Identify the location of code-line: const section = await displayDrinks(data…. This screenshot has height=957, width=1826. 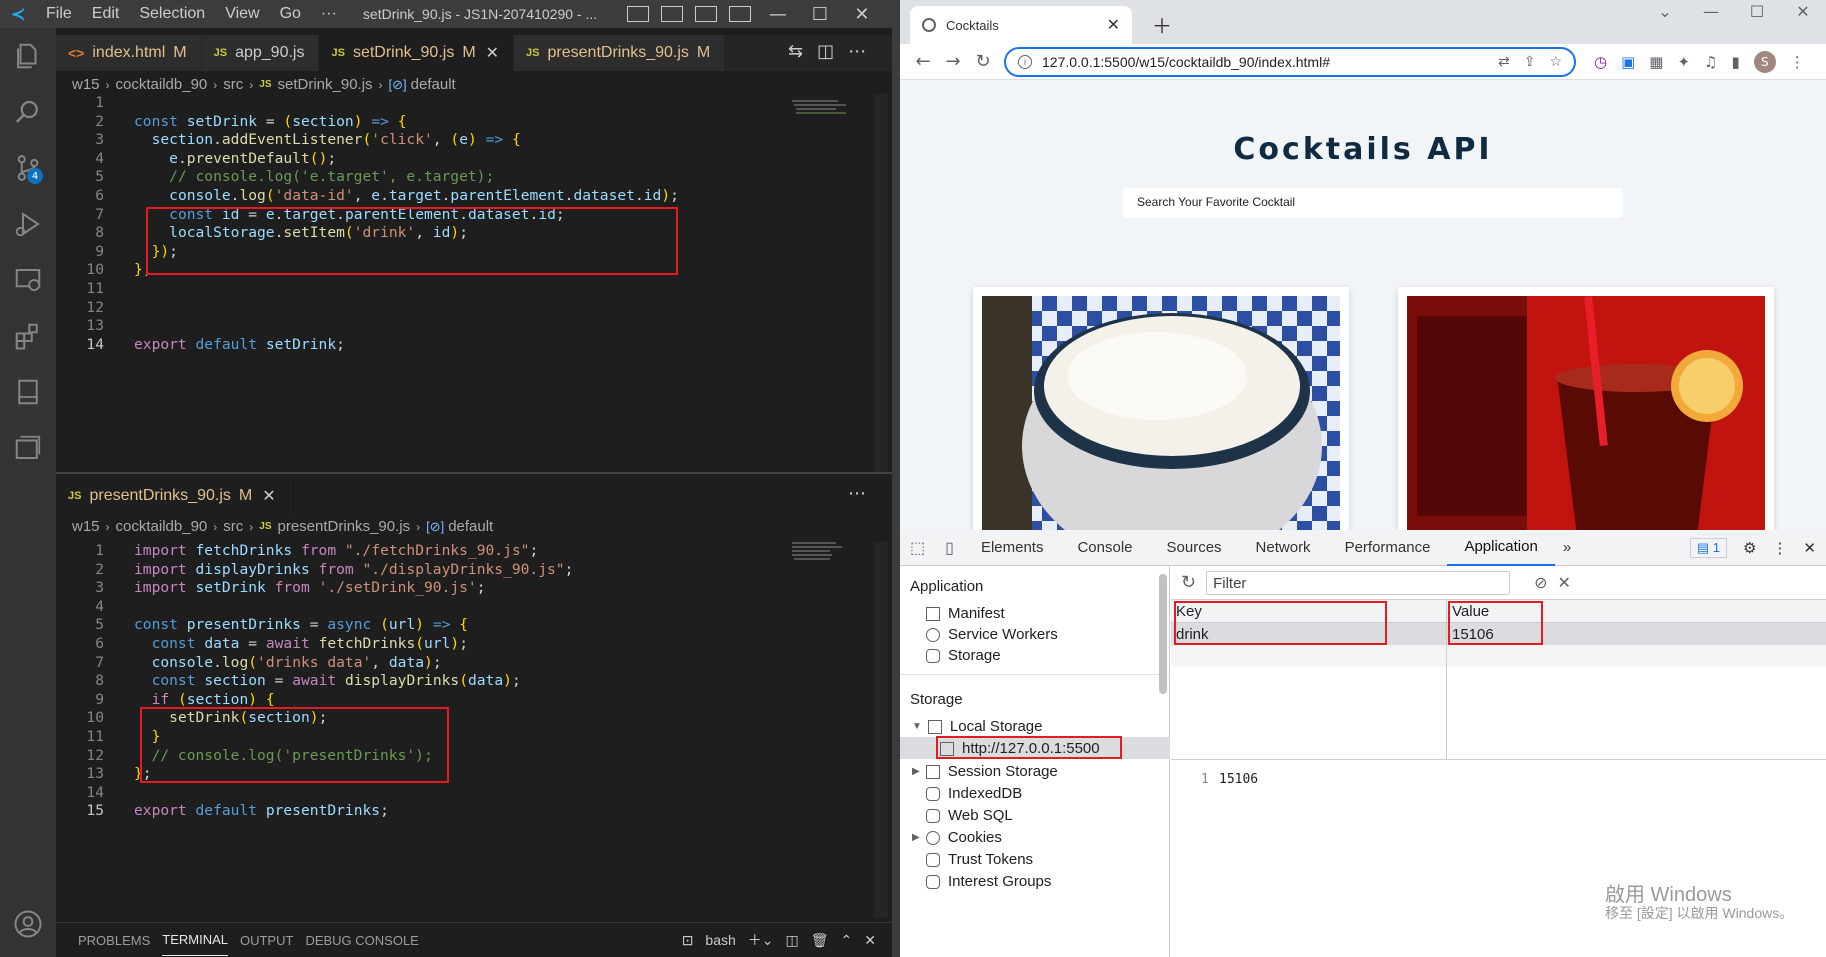
(327, 680).